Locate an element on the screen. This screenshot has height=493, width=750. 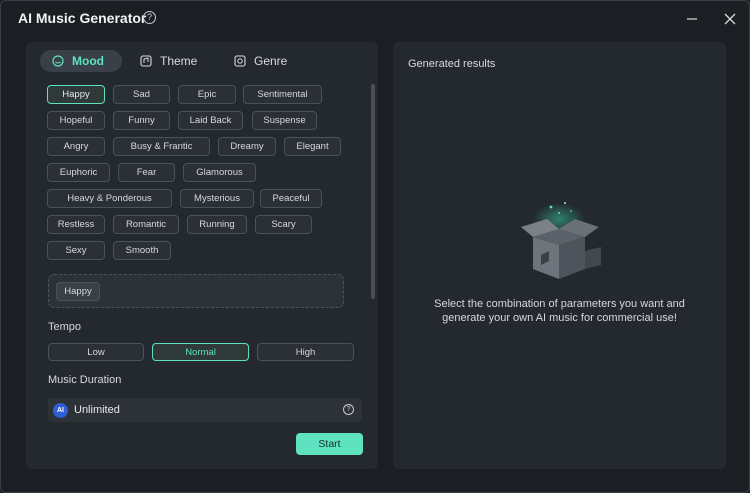
tab-theme: Theme is located at coordinates (180, 61).